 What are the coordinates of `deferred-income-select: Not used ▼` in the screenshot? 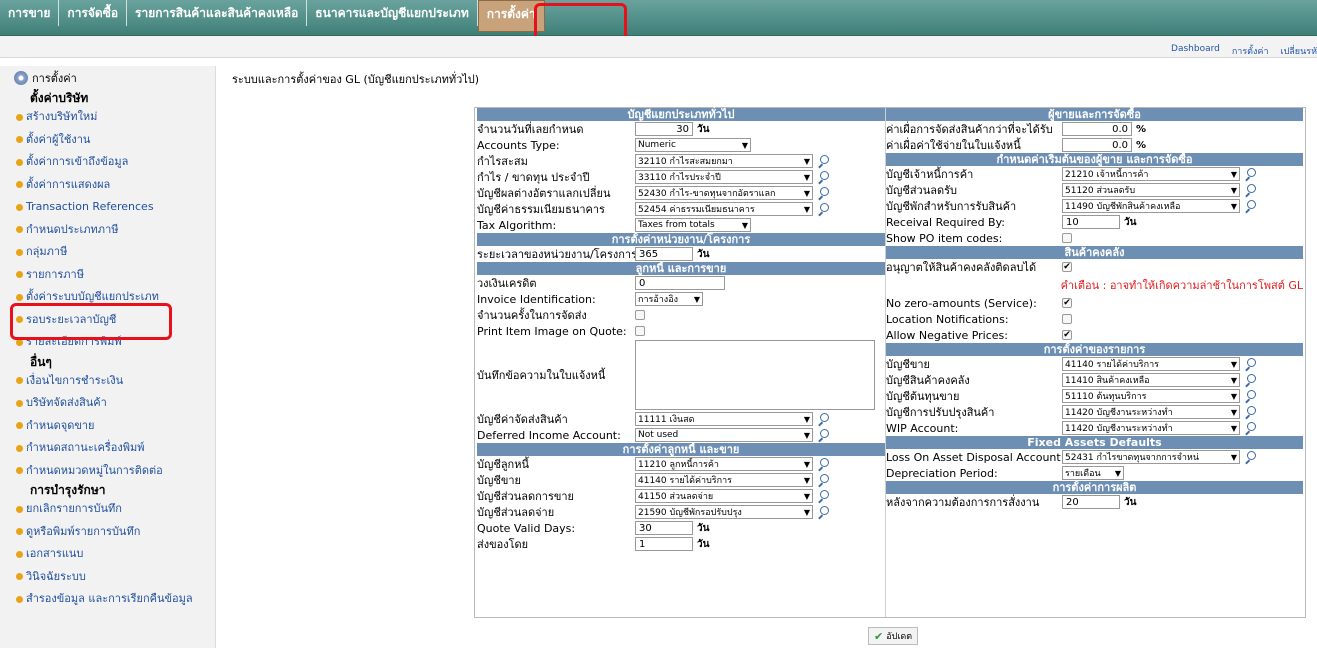 It's located at (724, 435).